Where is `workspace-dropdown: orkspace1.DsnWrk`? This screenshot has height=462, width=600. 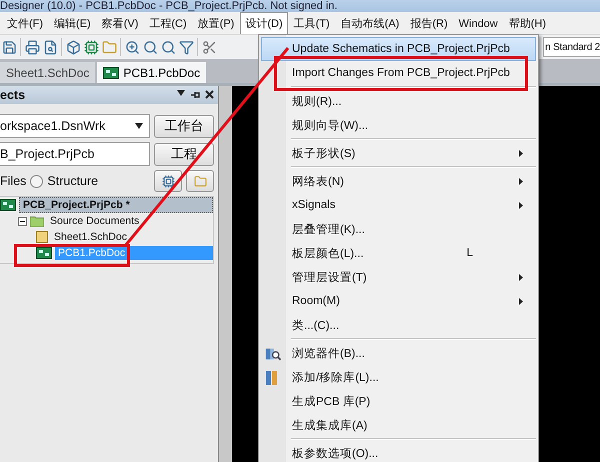 workspace-dropdown: orkspace1.DsnWrk is located at coordinates (75, 126).